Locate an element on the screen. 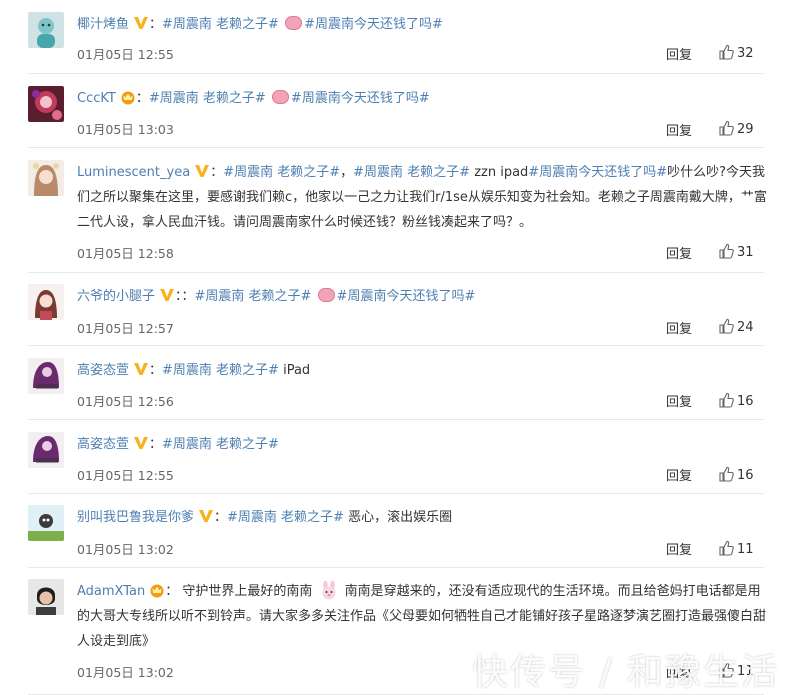 This screenshot has width=793, height=695. like-button: 31 is located at coordinates (736, 251).